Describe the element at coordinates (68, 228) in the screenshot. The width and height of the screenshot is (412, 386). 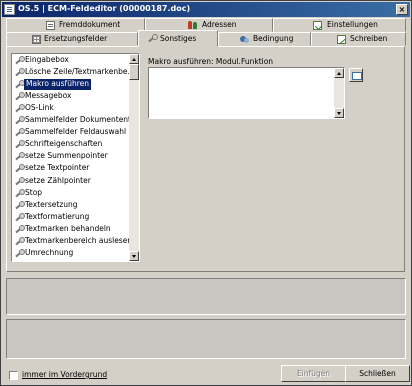
I see `list-item-label: Textmarken behandeln` at that location.